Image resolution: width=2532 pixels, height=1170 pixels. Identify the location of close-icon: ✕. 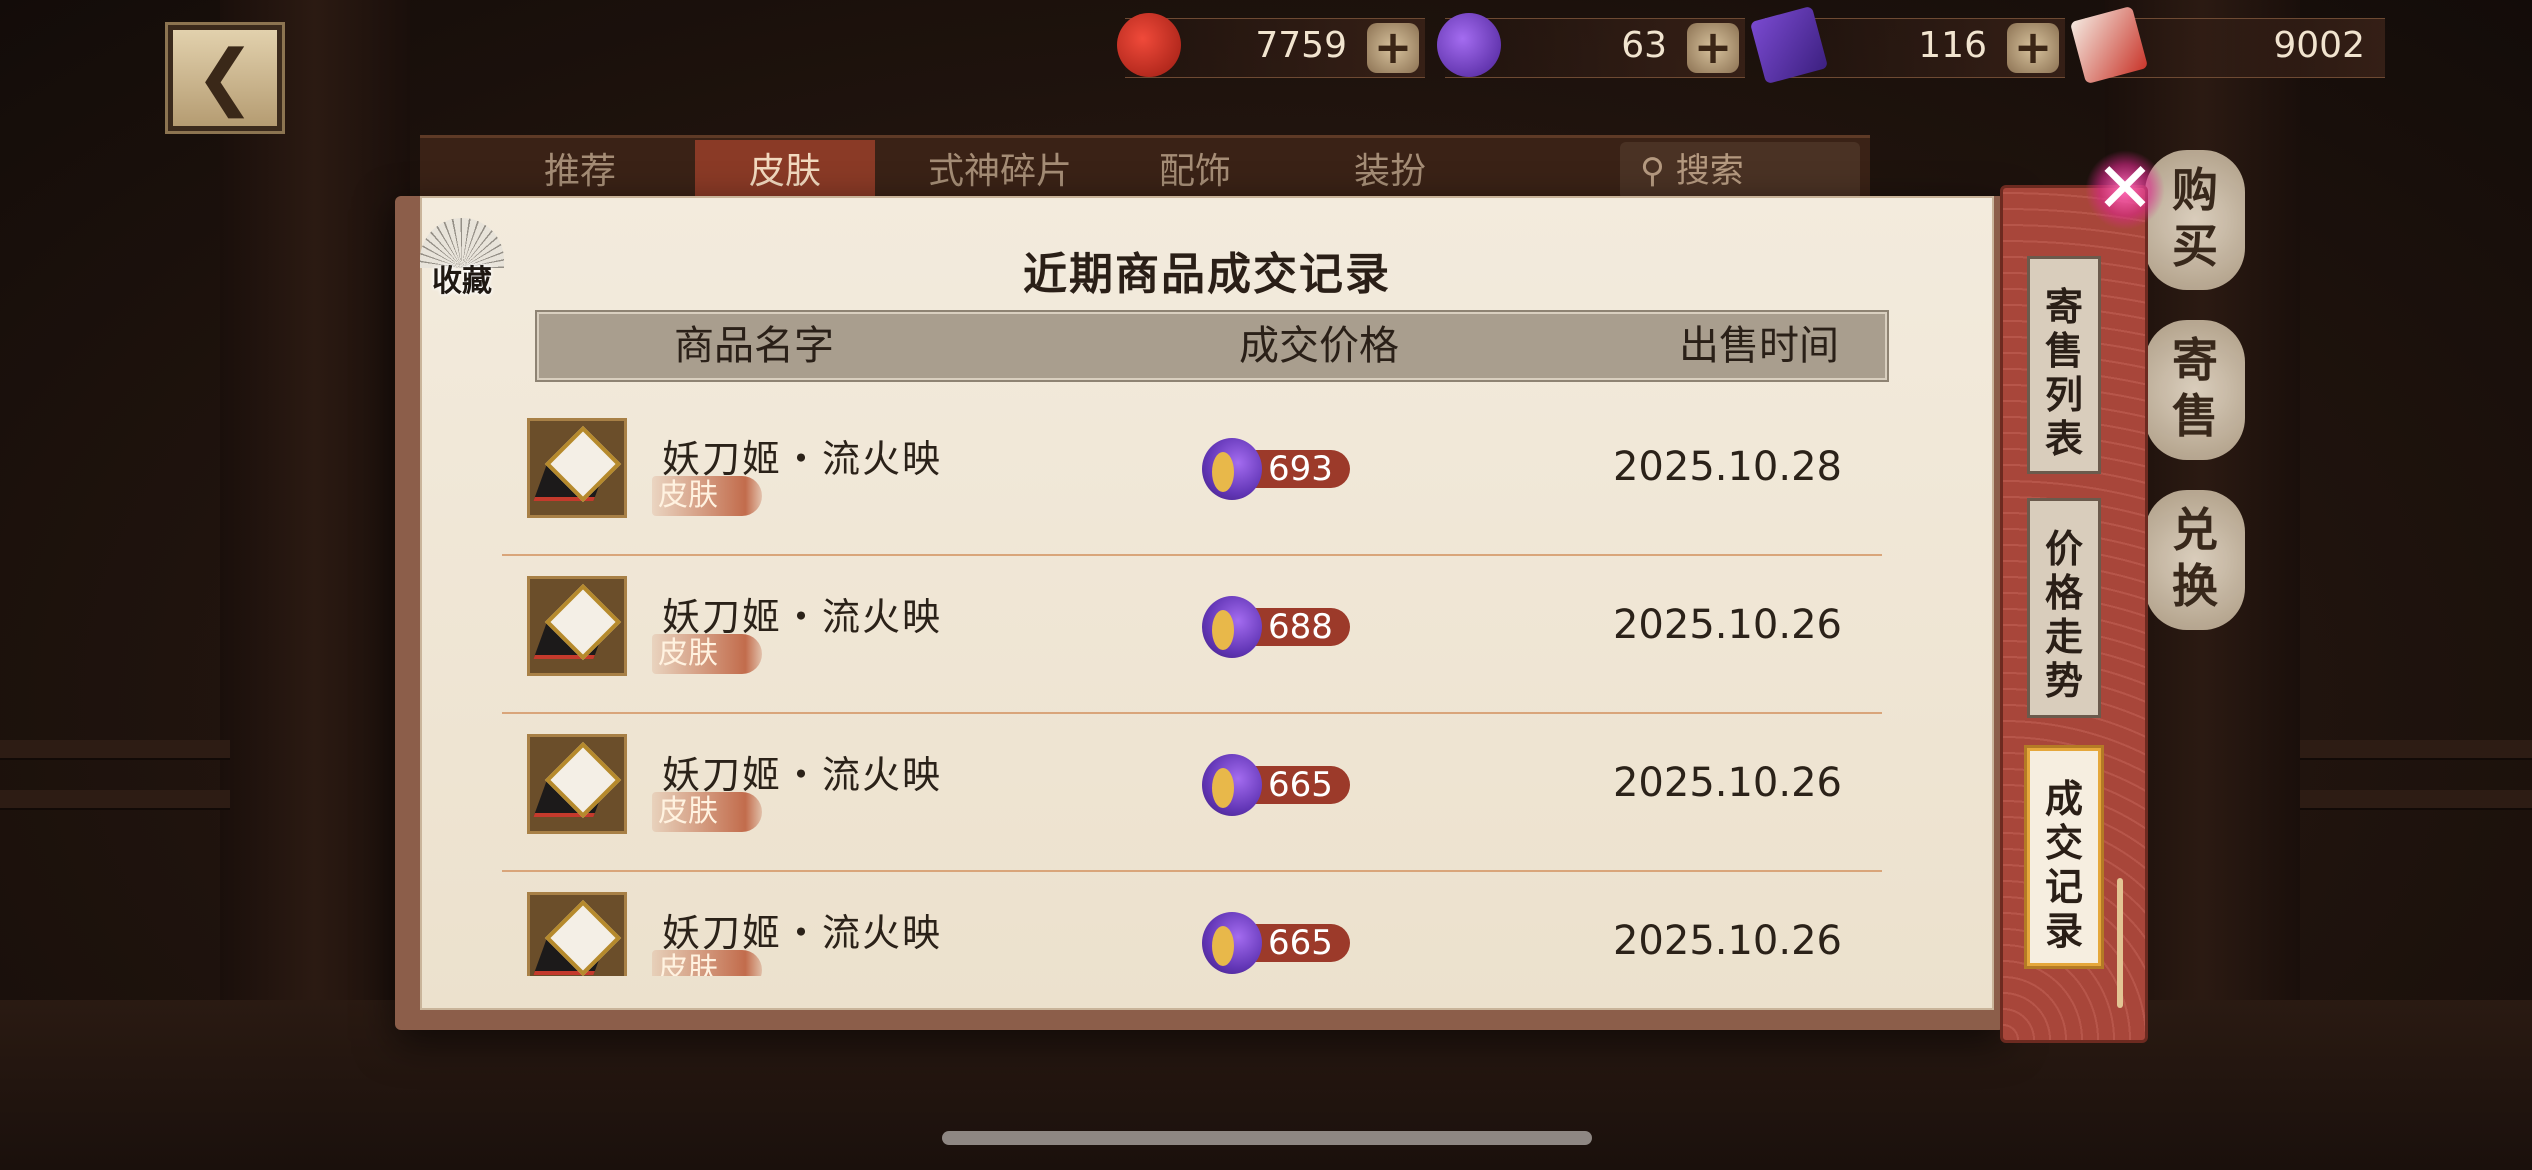
(2125, 188).